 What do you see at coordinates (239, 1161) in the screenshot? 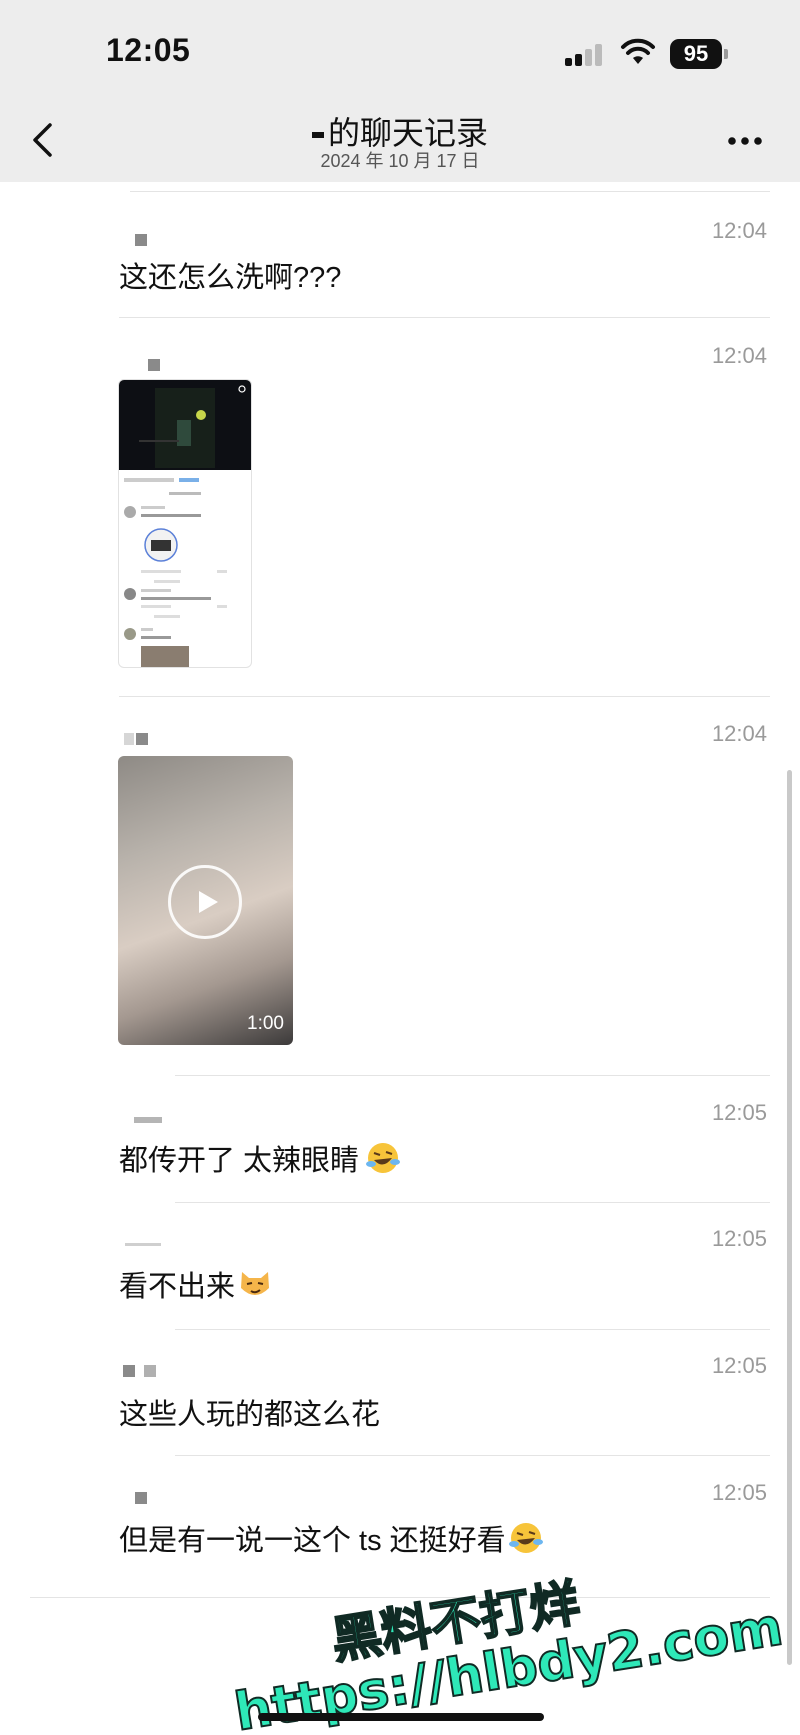
I see `message-text-content: 都传开了 太辣眼睛` at bounding box center [239, 1161].